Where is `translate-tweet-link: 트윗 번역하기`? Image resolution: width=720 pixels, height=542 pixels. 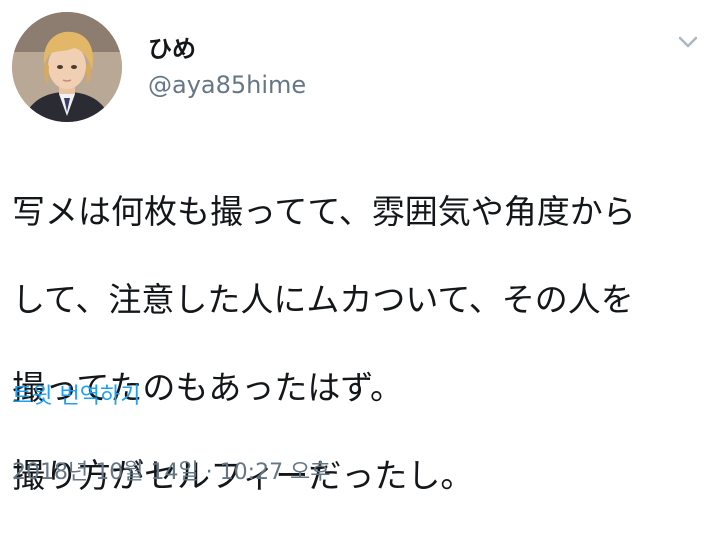
translate-tweet-link: 트윗 번역하기 is located at coordinates (76, 397).